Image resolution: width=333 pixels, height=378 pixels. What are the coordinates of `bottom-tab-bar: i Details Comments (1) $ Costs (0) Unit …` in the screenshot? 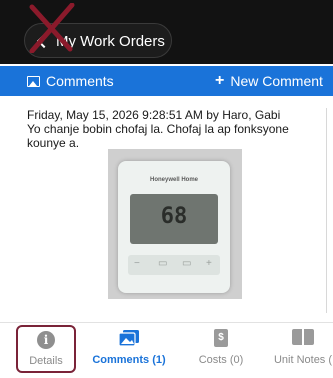 It's located at (166, 350).